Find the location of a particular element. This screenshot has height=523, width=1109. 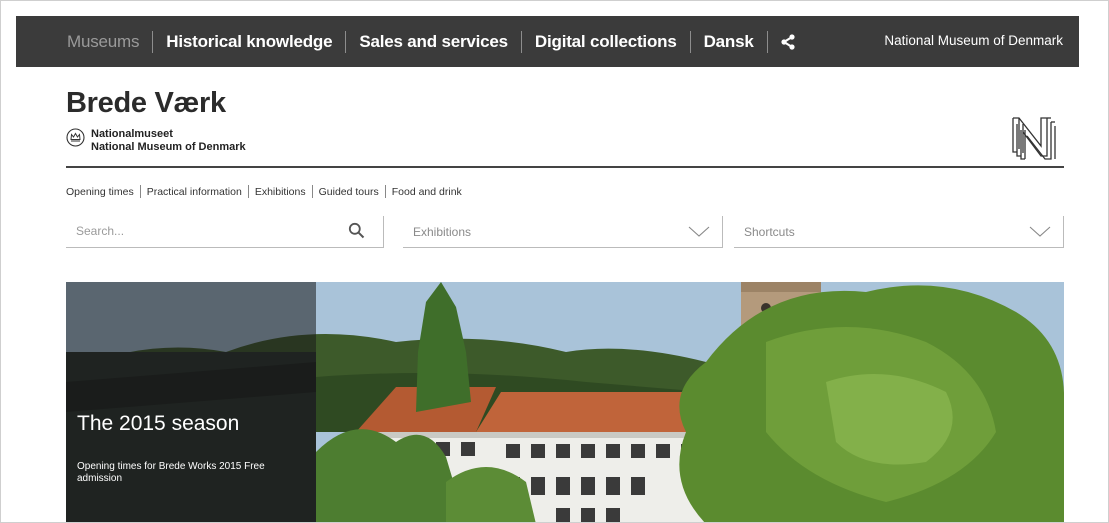

exhibitions-dropdown: Exhibitions is located at coordinates (563, 232).